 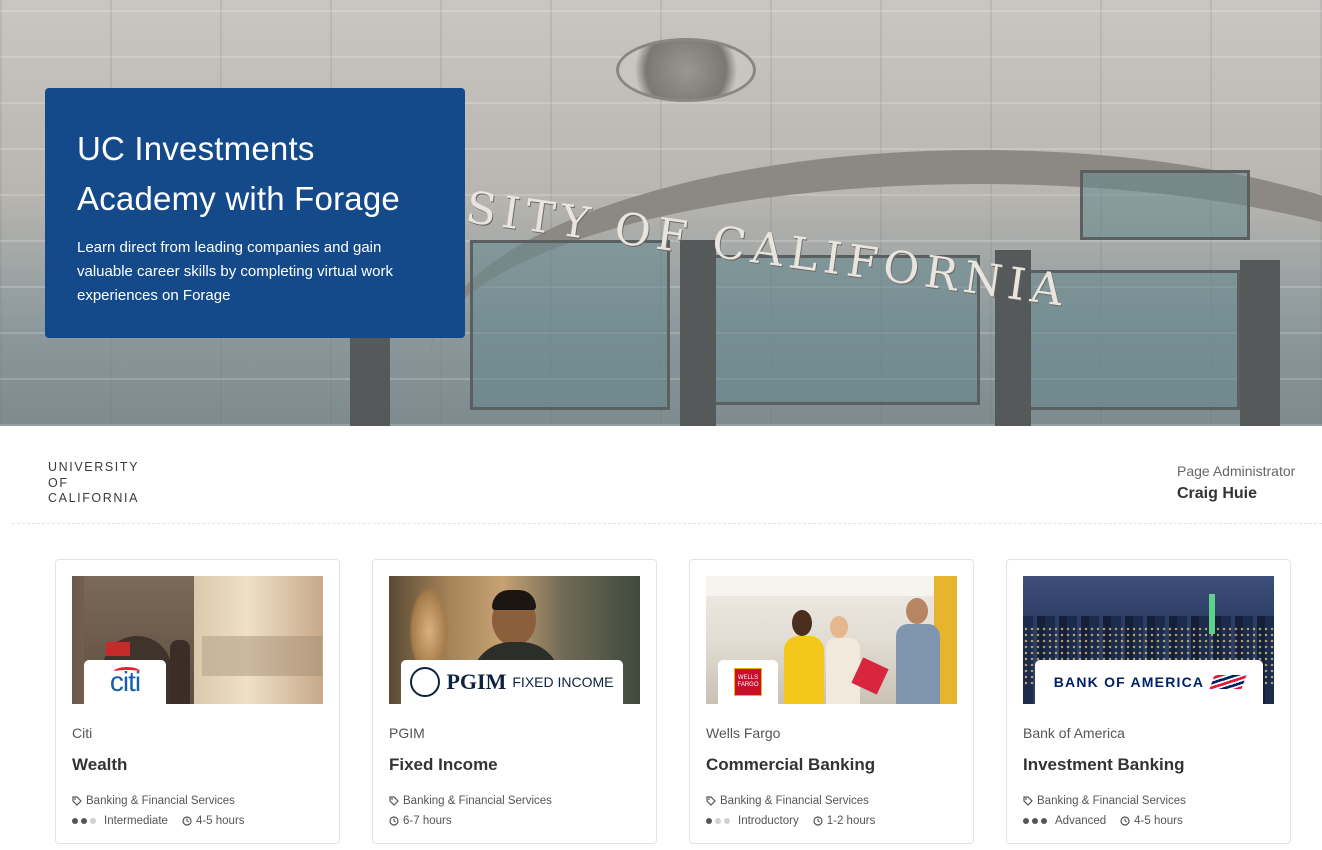 I want to click on card-company: Citi, so click(x=82, y=733).